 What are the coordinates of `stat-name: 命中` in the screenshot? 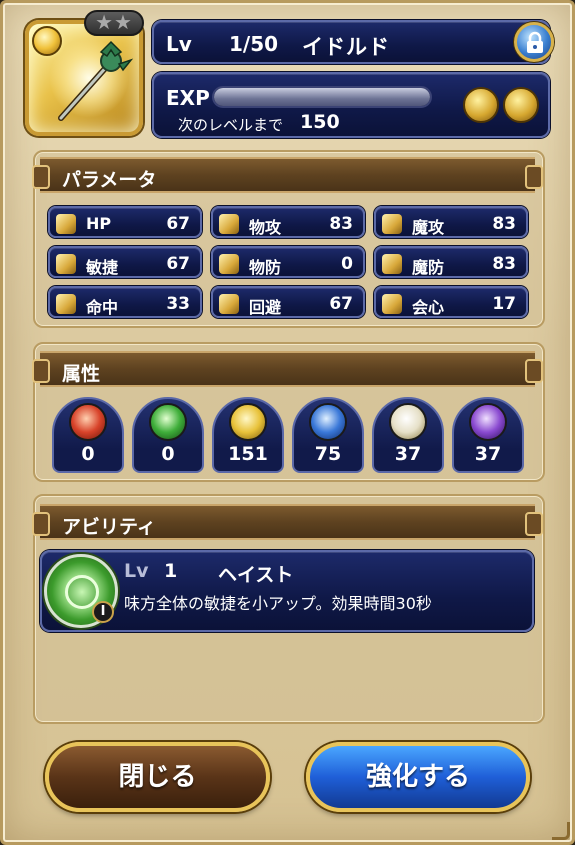 It's located at (102, 307).